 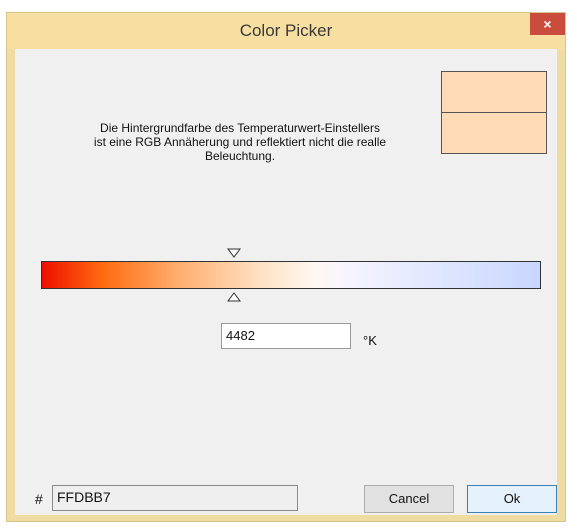 What do you see at coordinates (175, 498) in the screenshot?
I see `hex-color-field: FFDBB7` at bounding box center [175, 498].